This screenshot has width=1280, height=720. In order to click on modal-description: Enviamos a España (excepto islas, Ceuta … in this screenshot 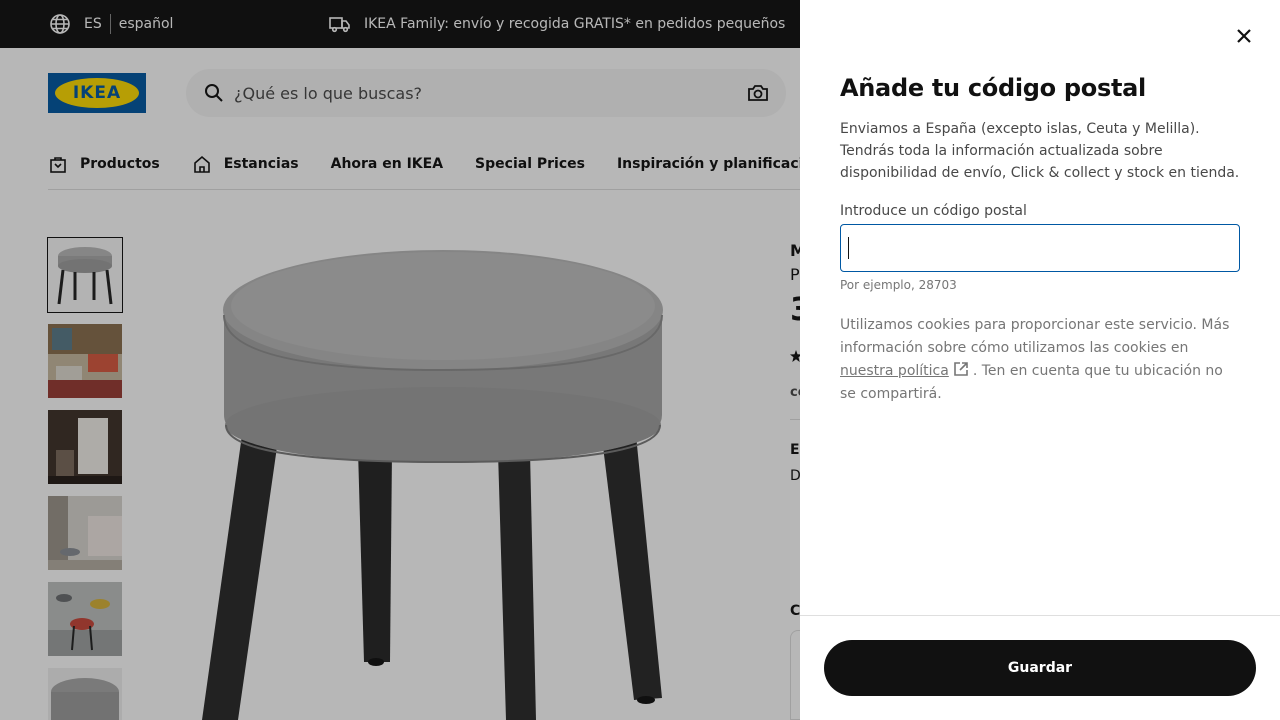, I will do `click(1040, 151)`.